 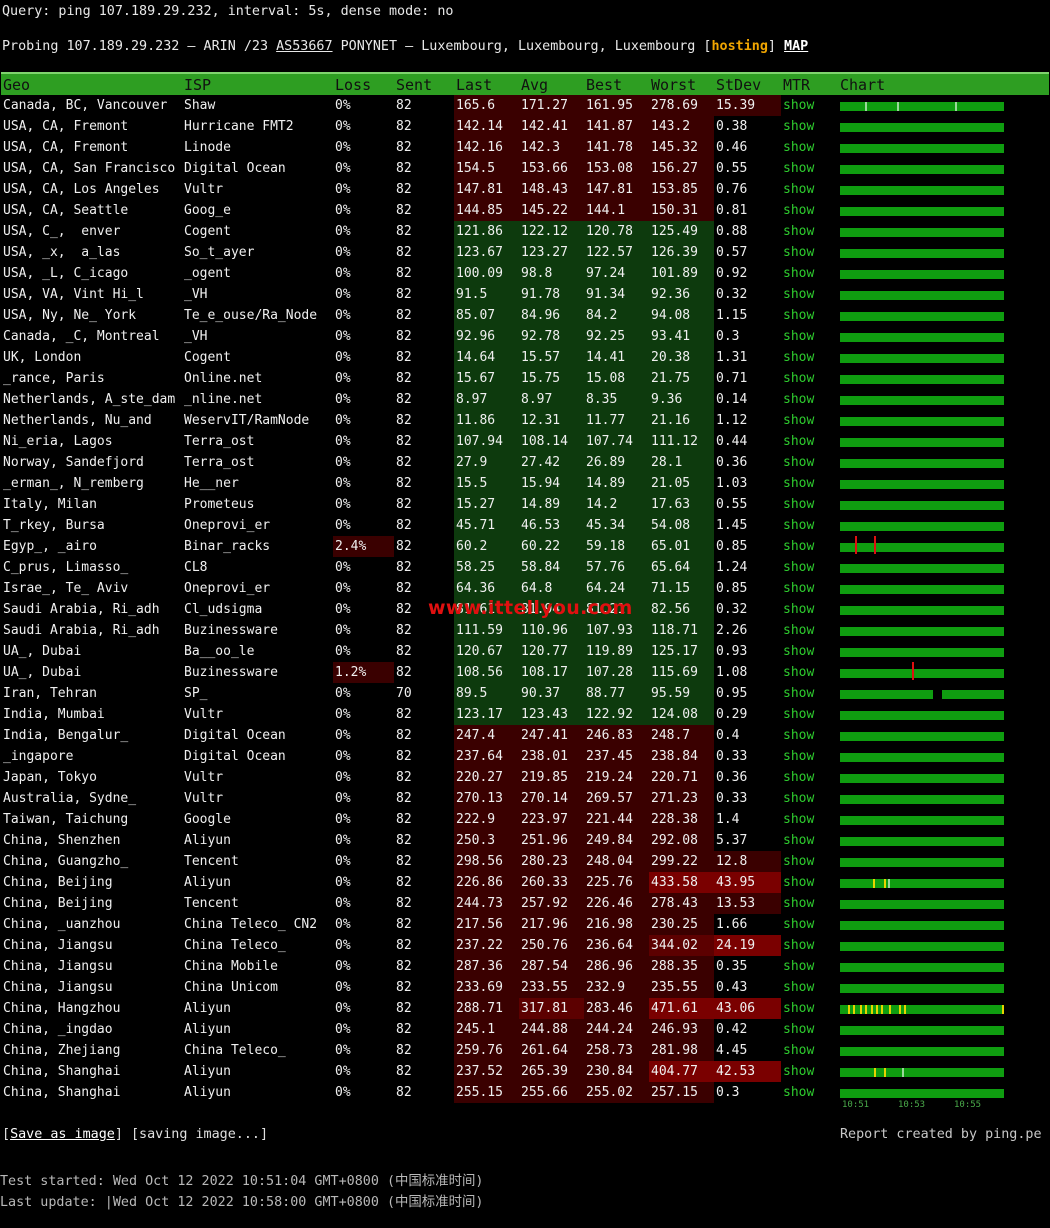 I want to click on latency-spike, so click(x=888, y=883).